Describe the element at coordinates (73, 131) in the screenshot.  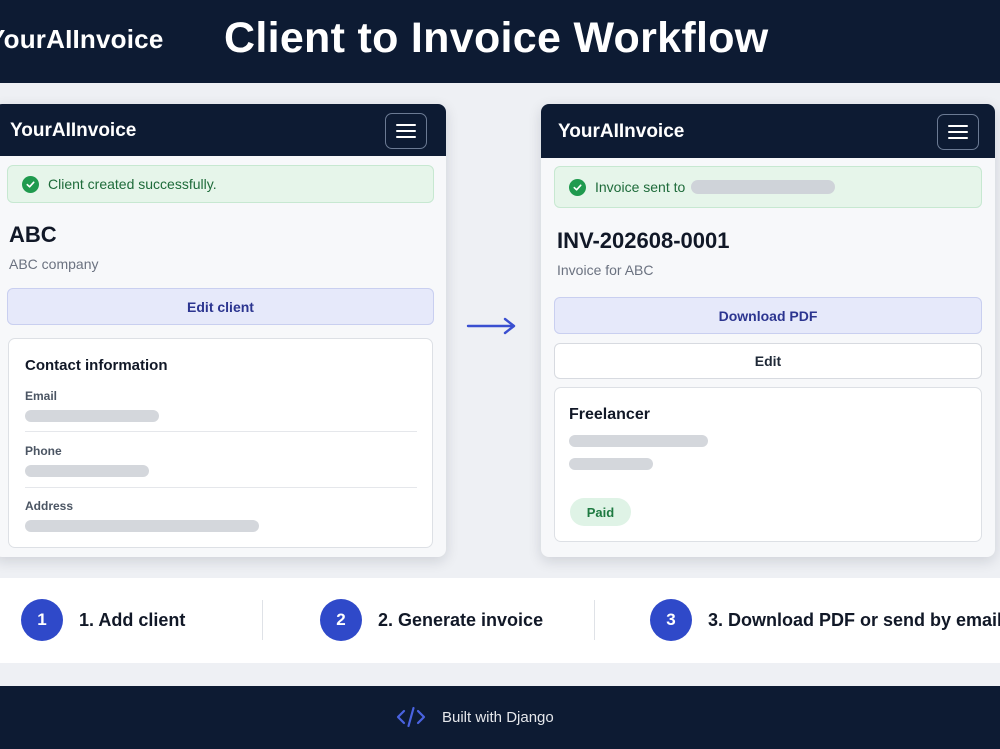
I see `client-screen-brand: YourAIInvoice` at that location.